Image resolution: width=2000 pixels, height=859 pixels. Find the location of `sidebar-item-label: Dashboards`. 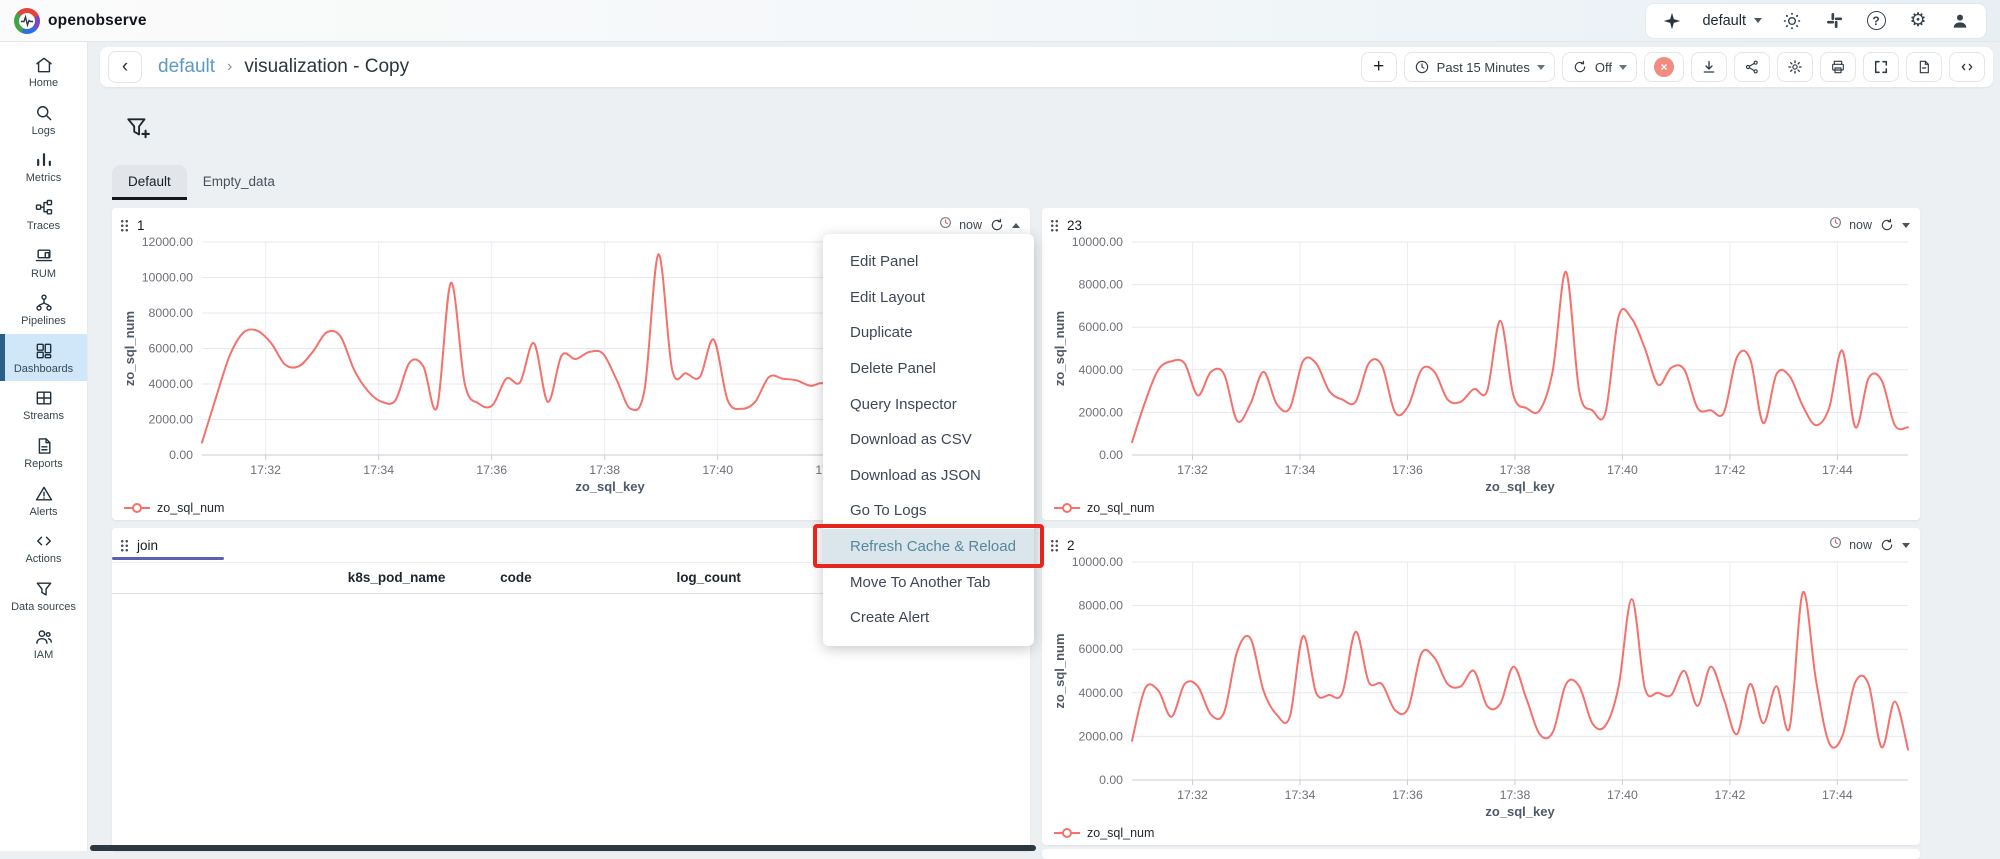

sidebar-item-label: Dashboards is located at coordinates (43, 368).